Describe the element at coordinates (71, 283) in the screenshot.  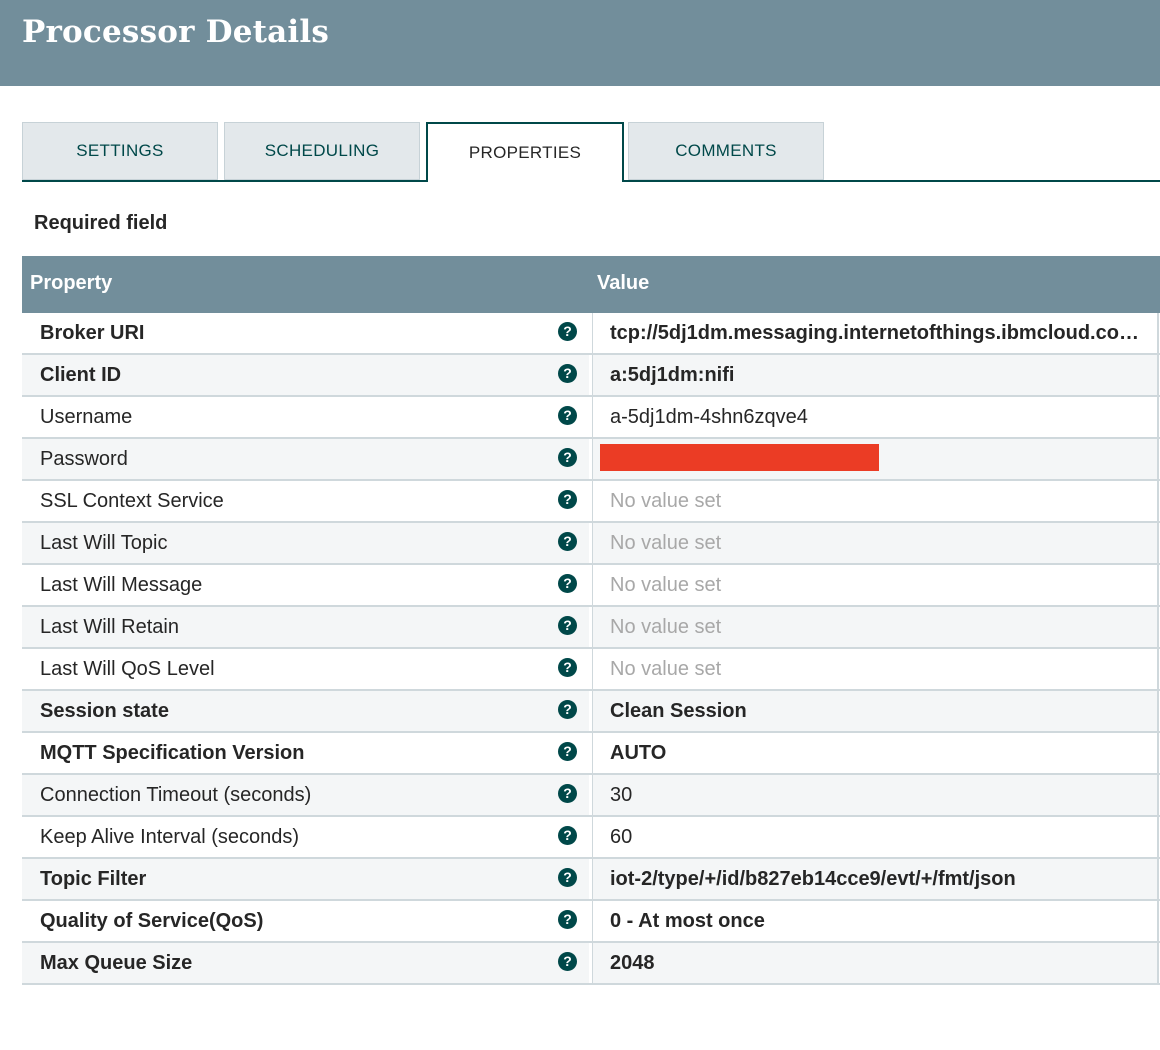
I see `column-header-property: Property` at that location.